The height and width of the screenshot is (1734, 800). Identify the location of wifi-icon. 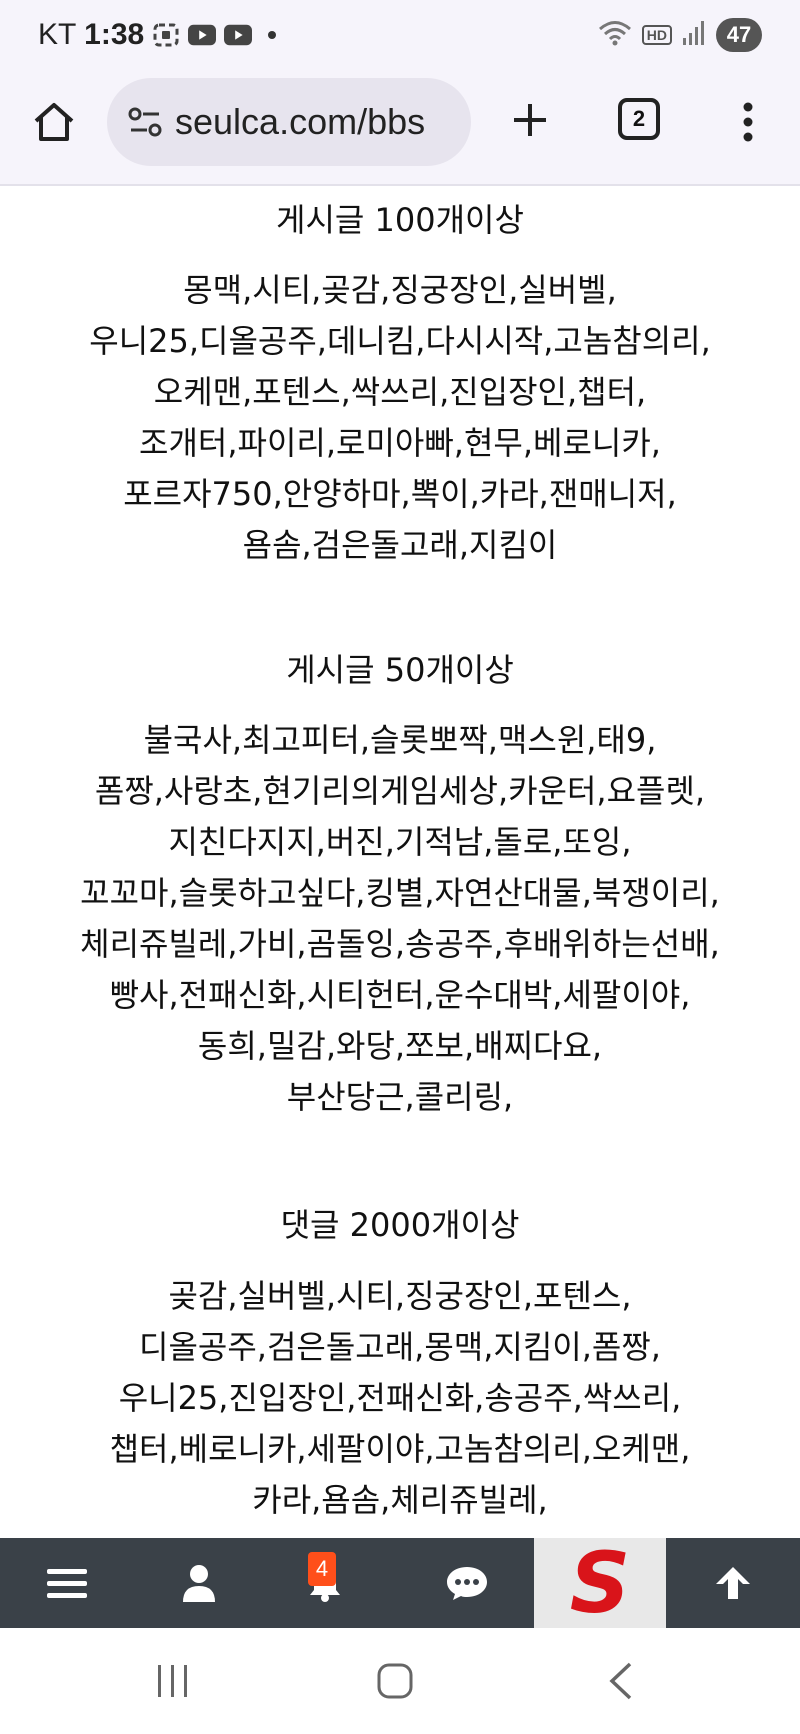
(615, 35).